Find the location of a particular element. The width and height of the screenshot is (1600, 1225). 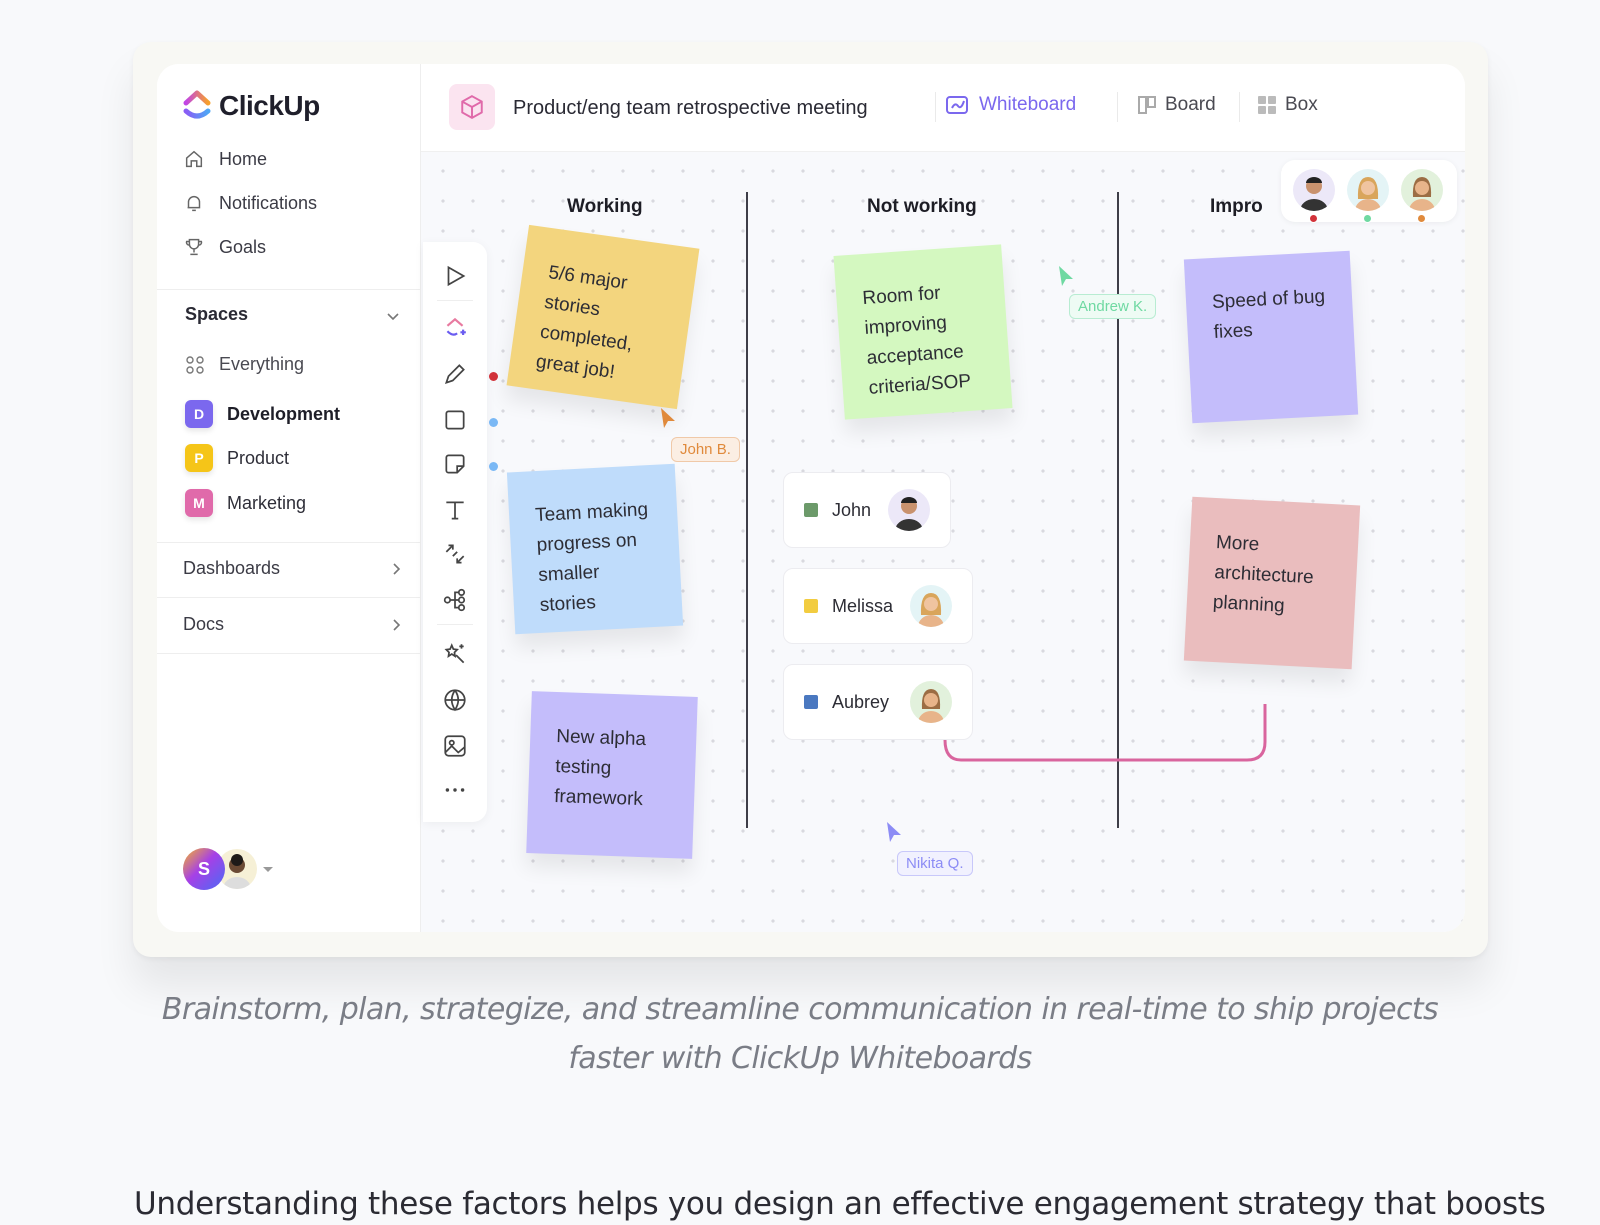

tool-clickup-ai is located at coordinates (455, 328).